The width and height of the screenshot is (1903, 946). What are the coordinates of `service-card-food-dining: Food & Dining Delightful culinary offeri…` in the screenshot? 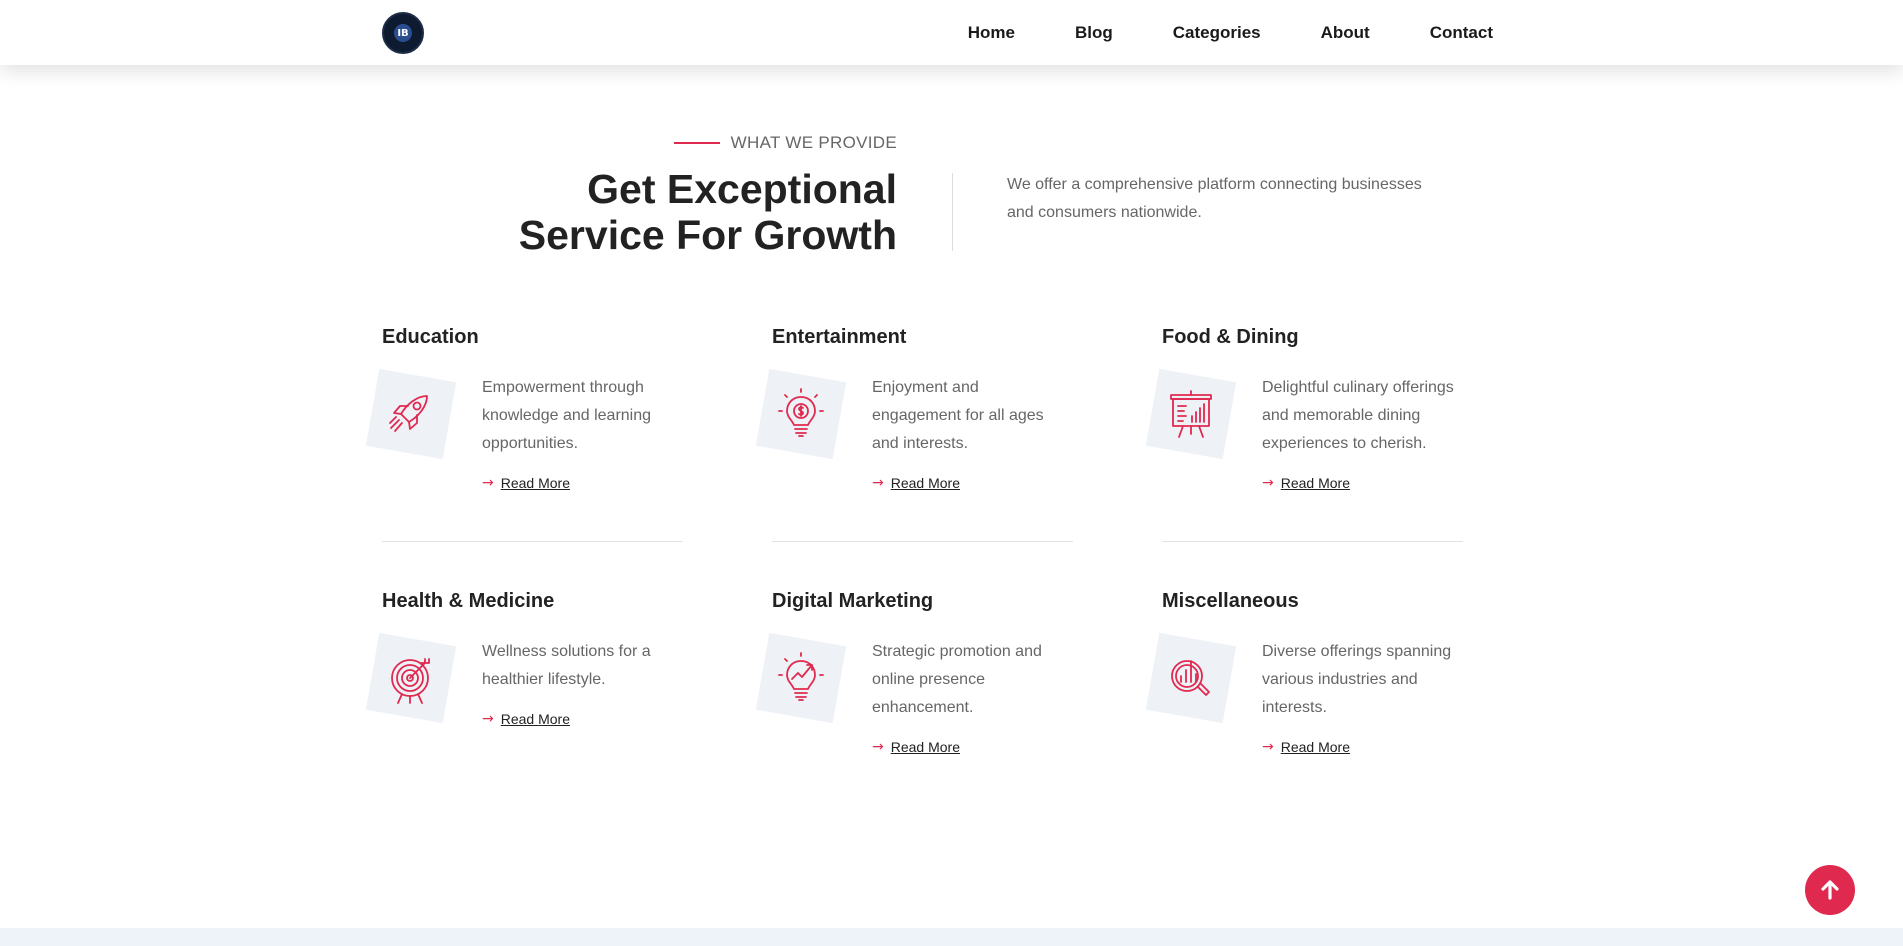 It's located at (1304, 408).